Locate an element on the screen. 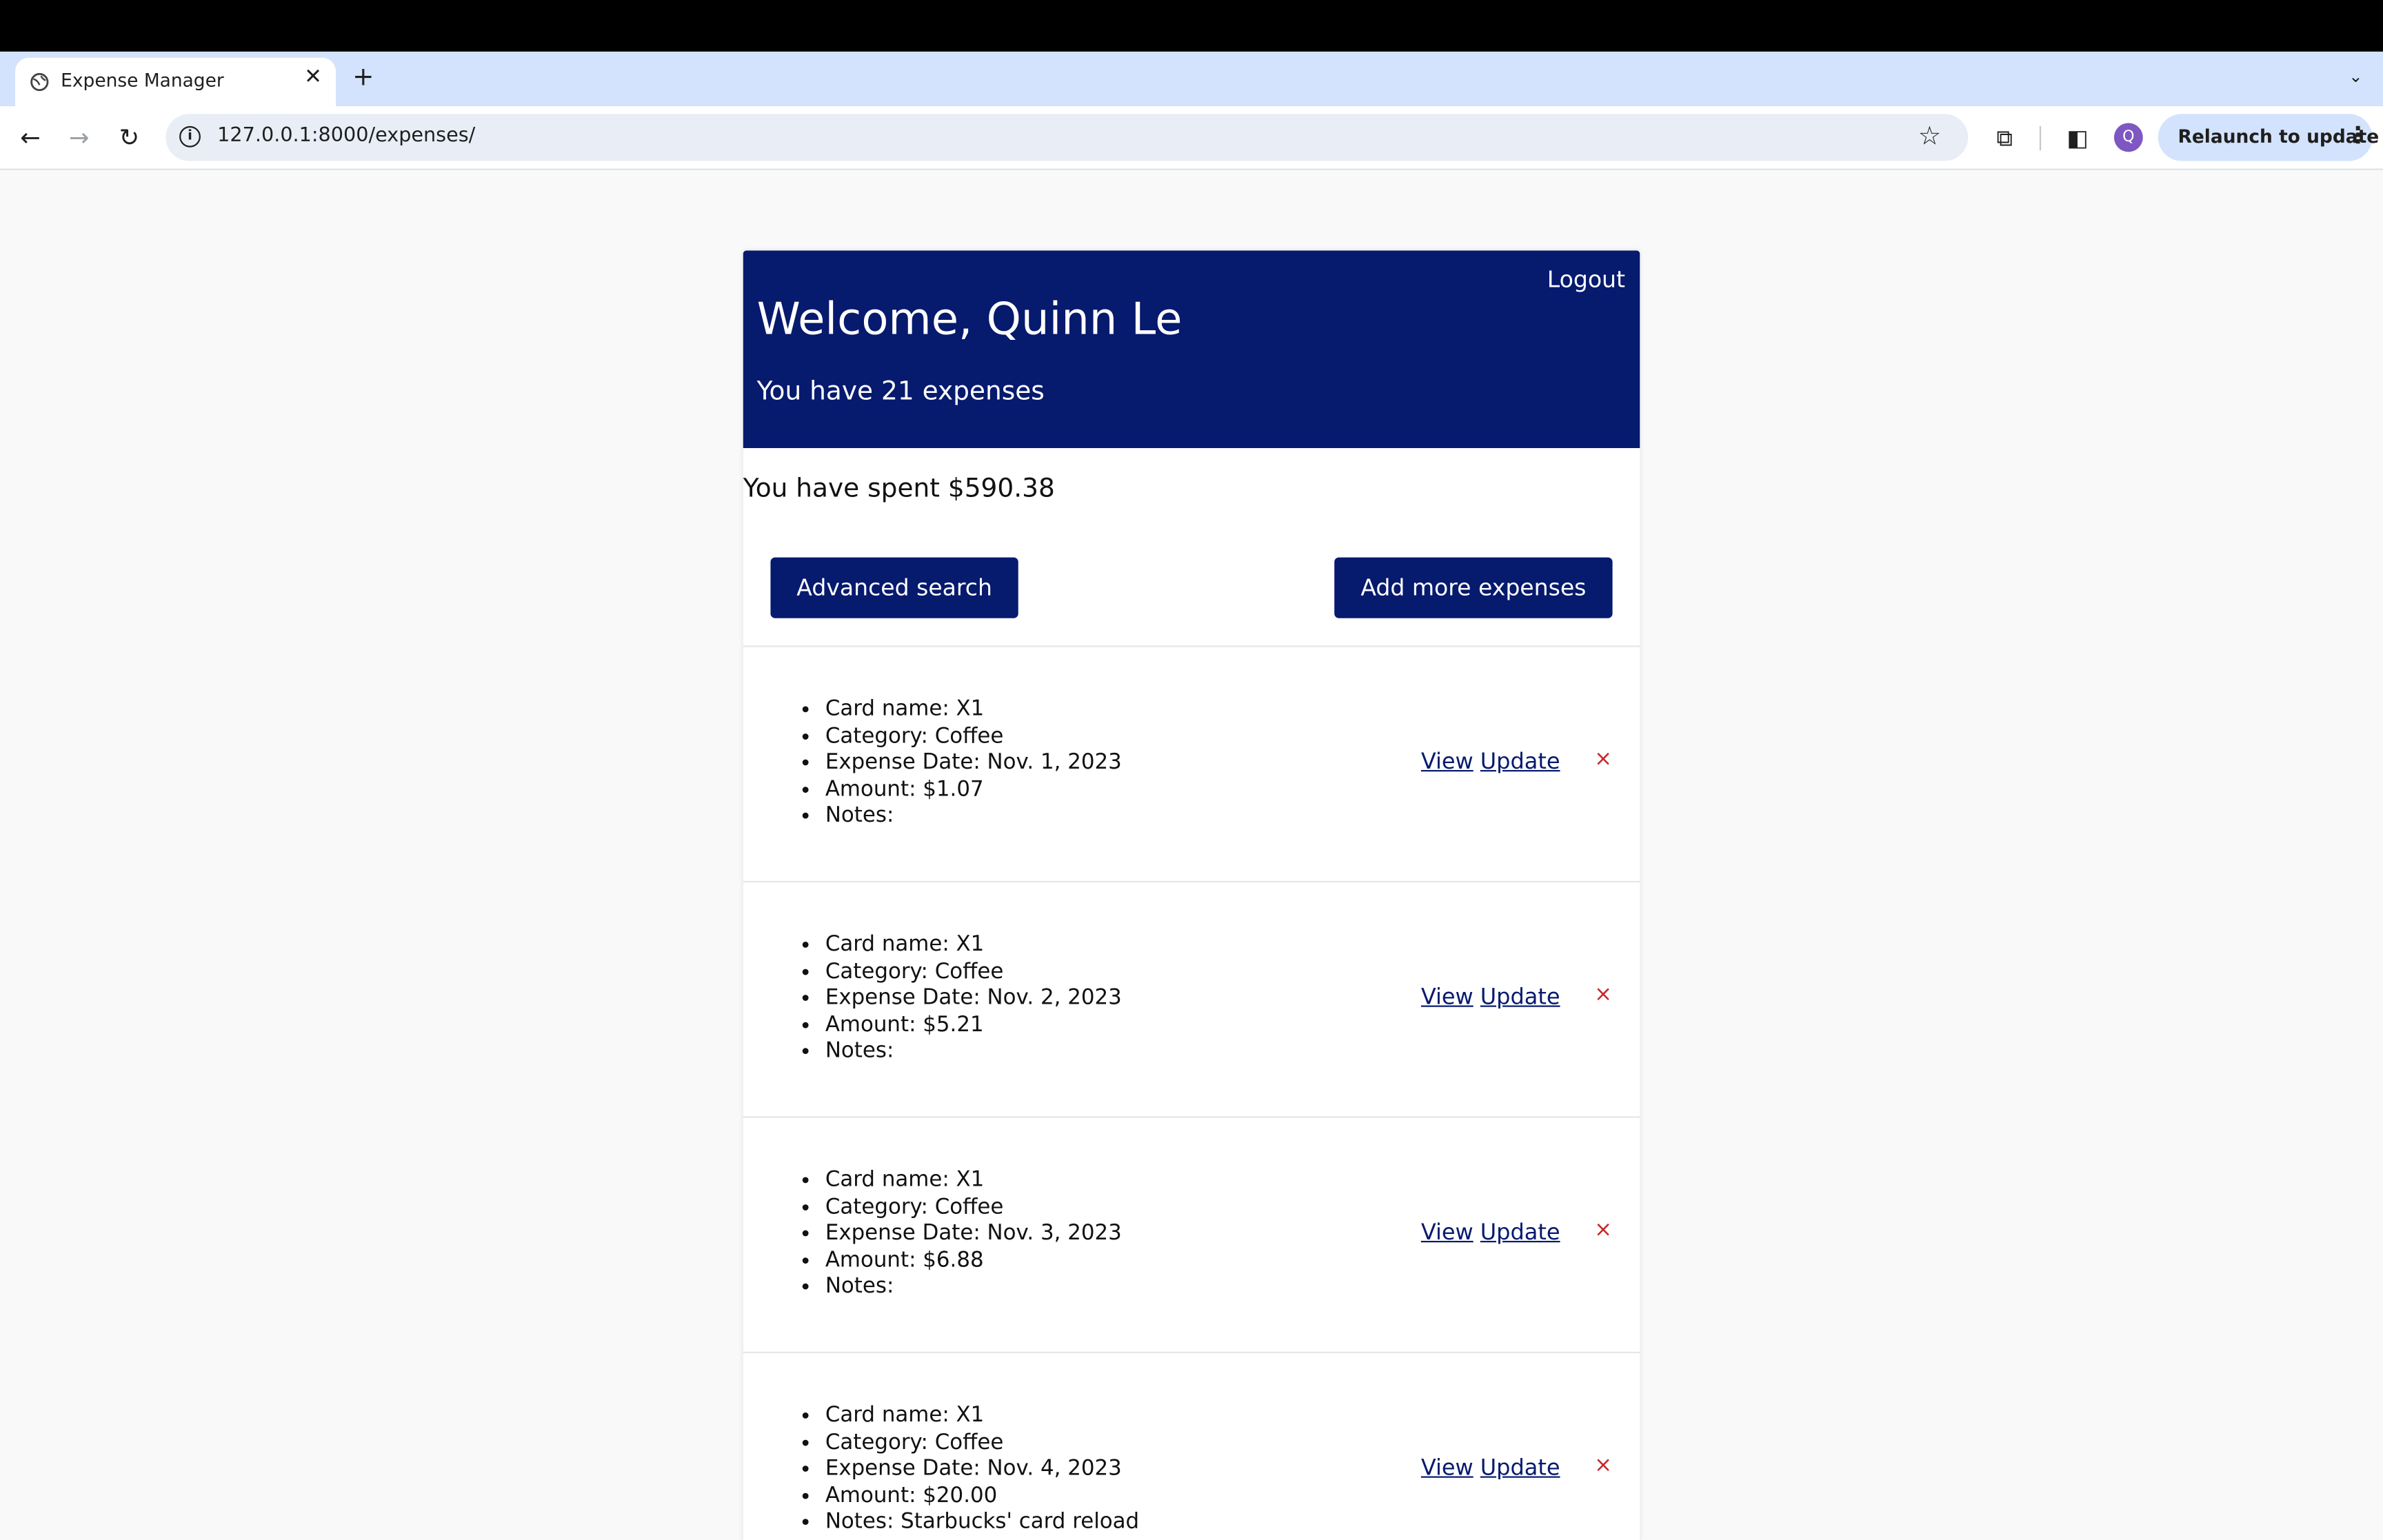 The image size is (2383, 1540). amount: Amount: $20.00 is located at coordinates (982, 1496).